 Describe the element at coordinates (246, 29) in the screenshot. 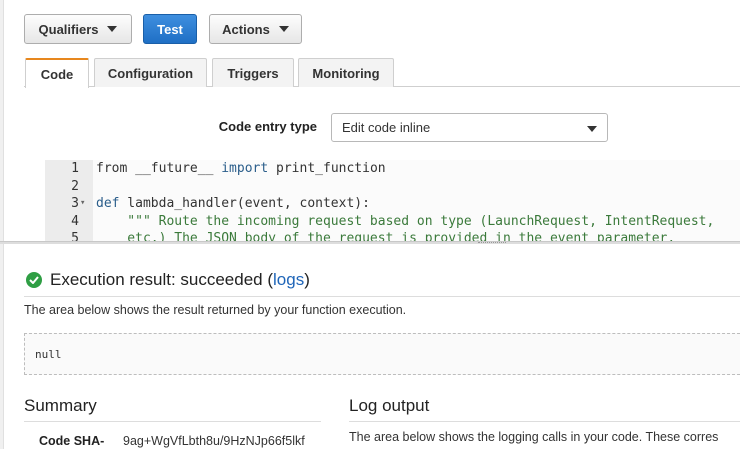

I see `actions-label: Actions` at that location.